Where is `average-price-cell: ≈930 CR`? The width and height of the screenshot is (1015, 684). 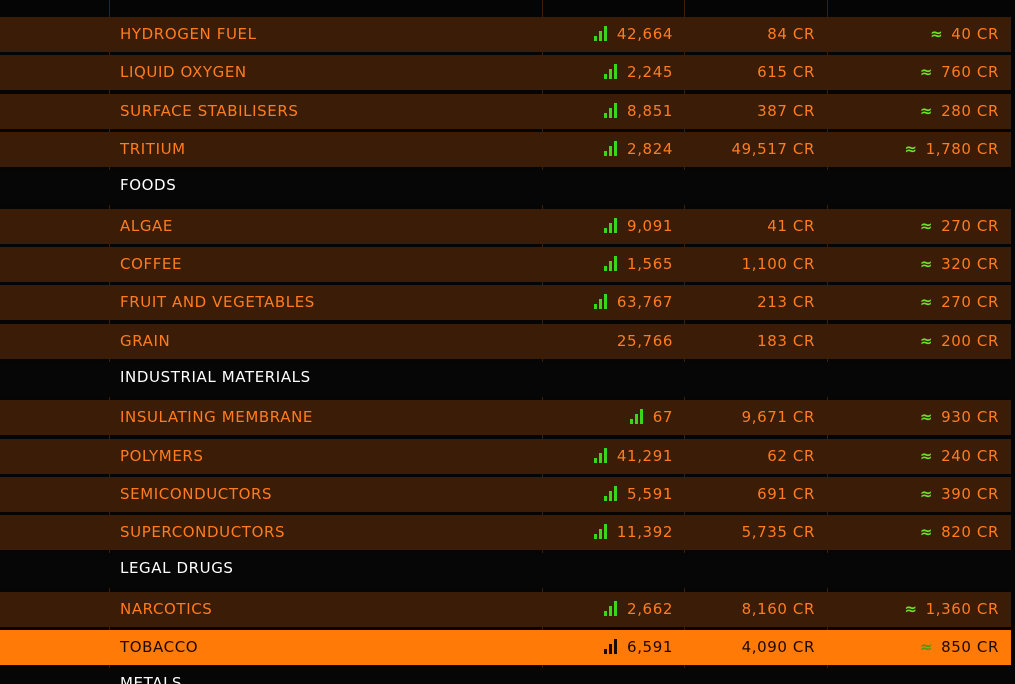 average-price-cell: ≈930 CR is located at coordinates (959, 417).